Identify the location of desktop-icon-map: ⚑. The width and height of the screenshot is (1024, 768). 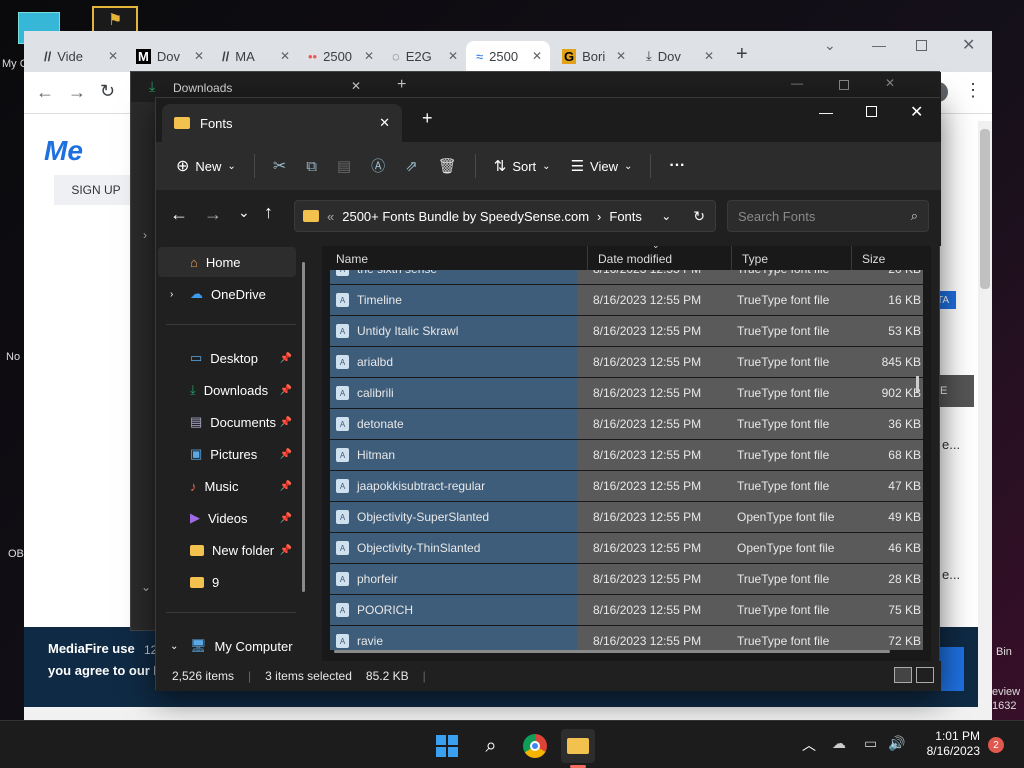
(115, 20).